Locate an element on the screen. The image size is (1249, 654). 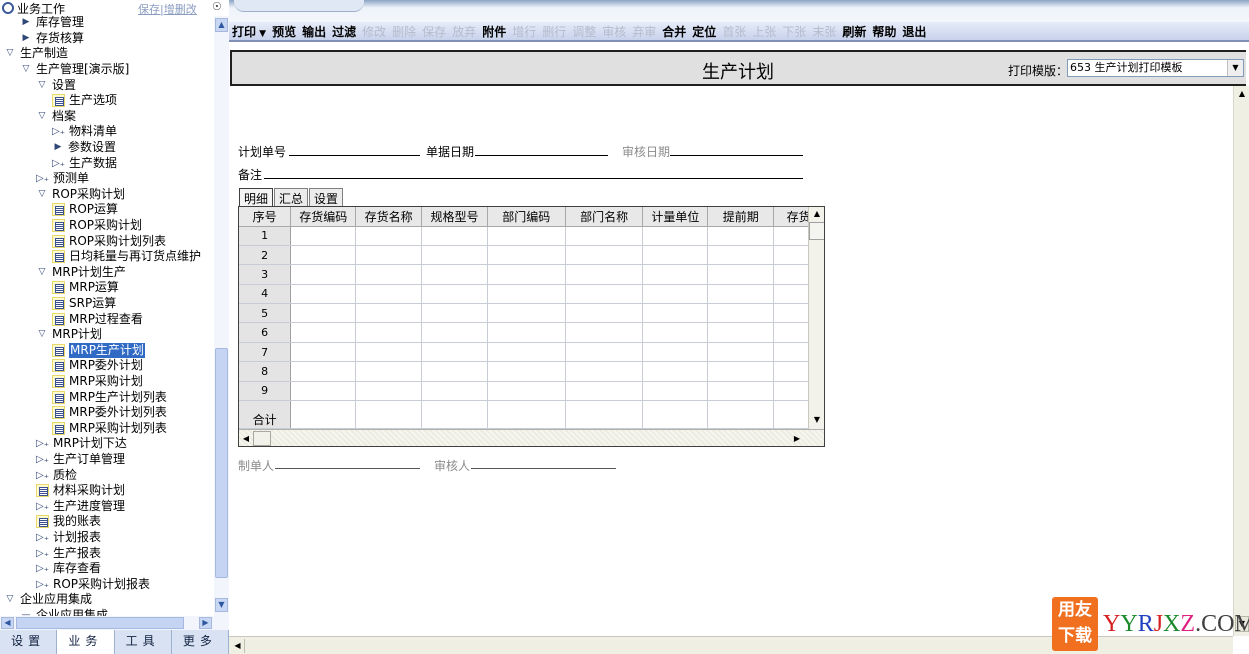
tree-item: ▶ 存货核算 is located at coordinates (52, 39).